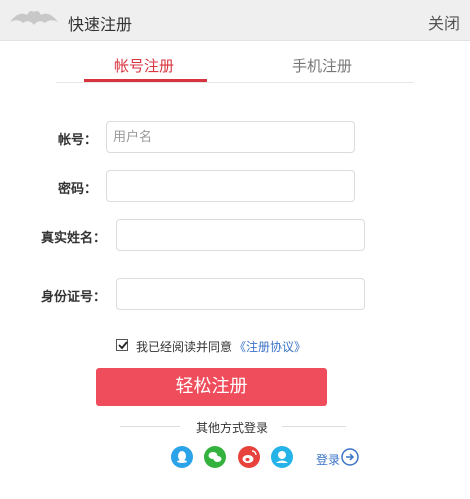 The width and height of the screenshot is (470, 499). What do you see at coordinates (34, 20) in the screenshot?
I see `bat-logo-icon` at bounding box center [34, 20].